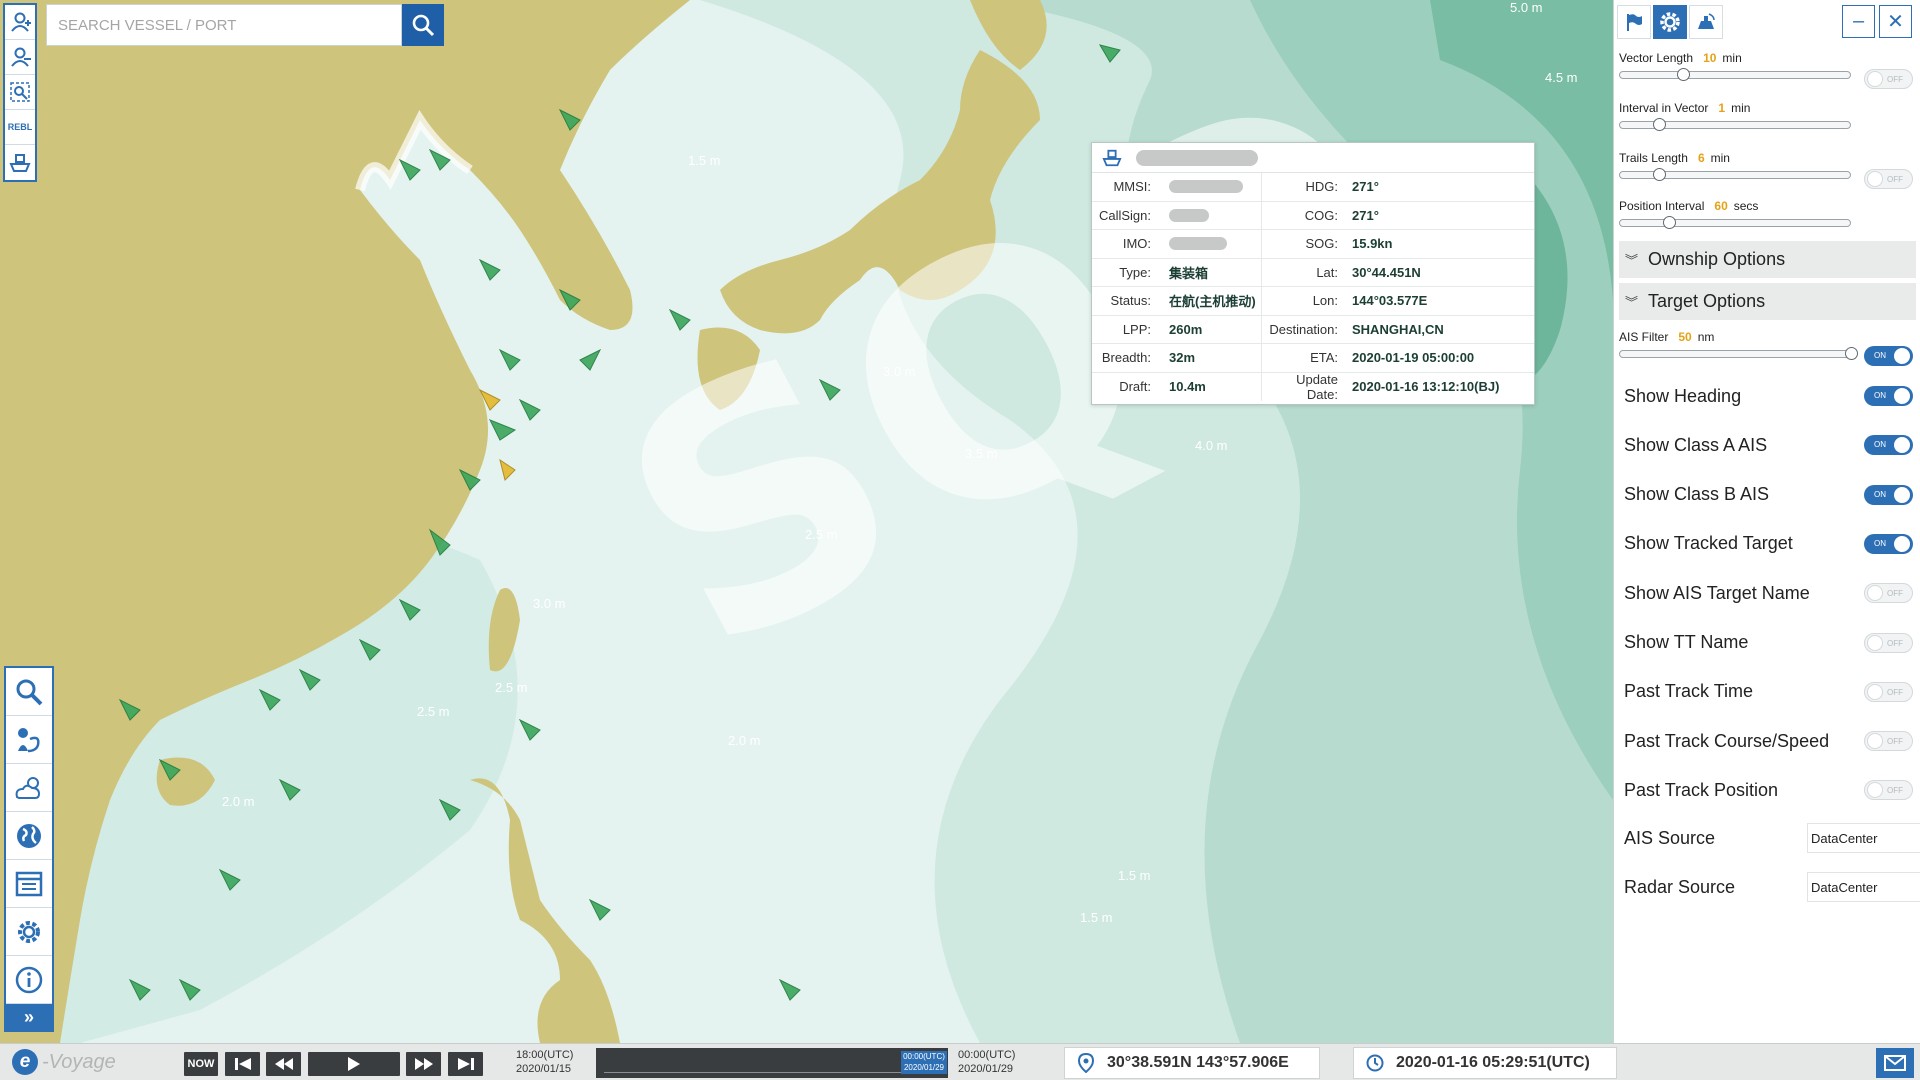 This screenshot has width=1920, height=1080. Describe the element at coordinates (1708, 543) in the screenshot. I see `option-label: Show Tracked Target` at that location.